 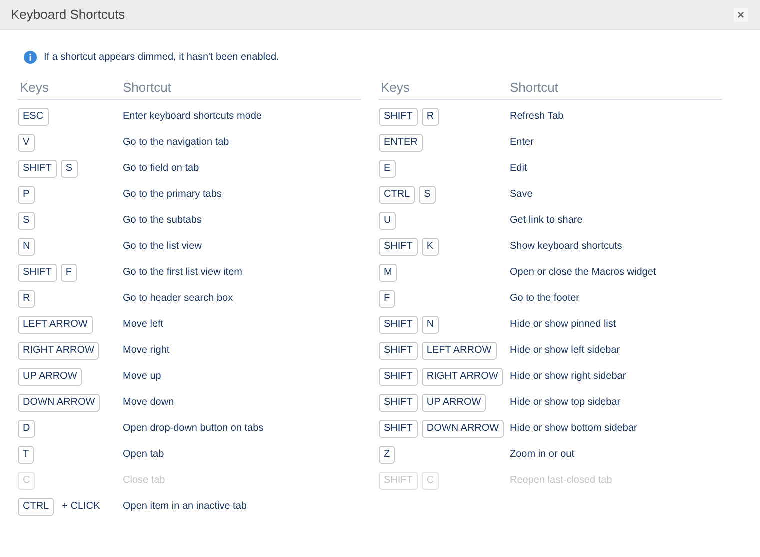 What do you see at coordinates (148, 403) in the screenshot?
I see `shortcut-description: Move down` at bounding box center [148, 403].